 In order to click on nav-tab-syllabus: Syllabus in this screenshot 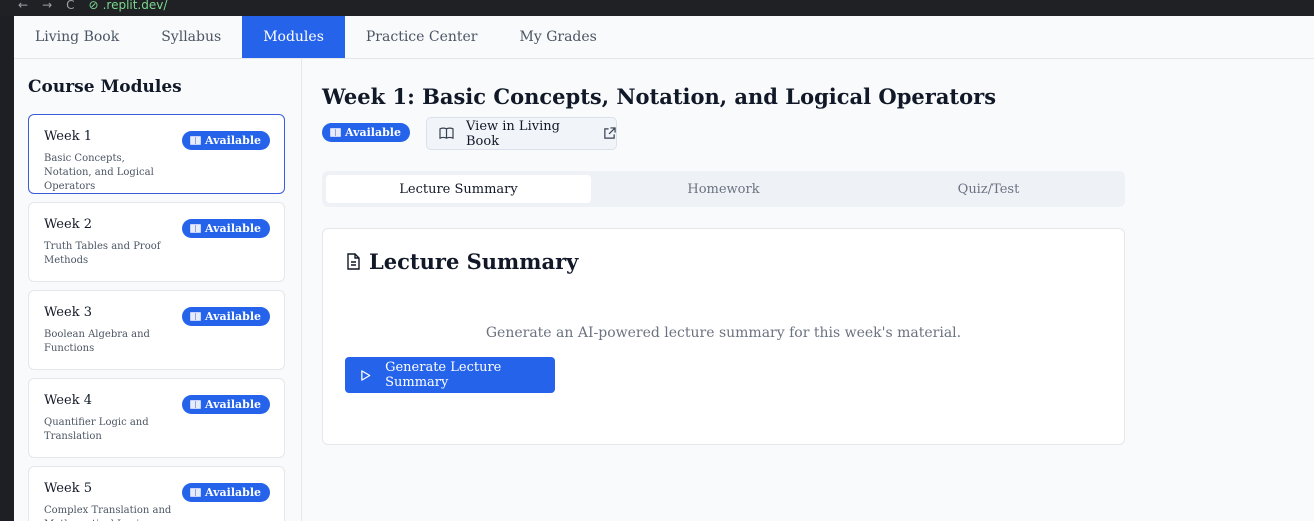, I will do `click(191, 37)`.